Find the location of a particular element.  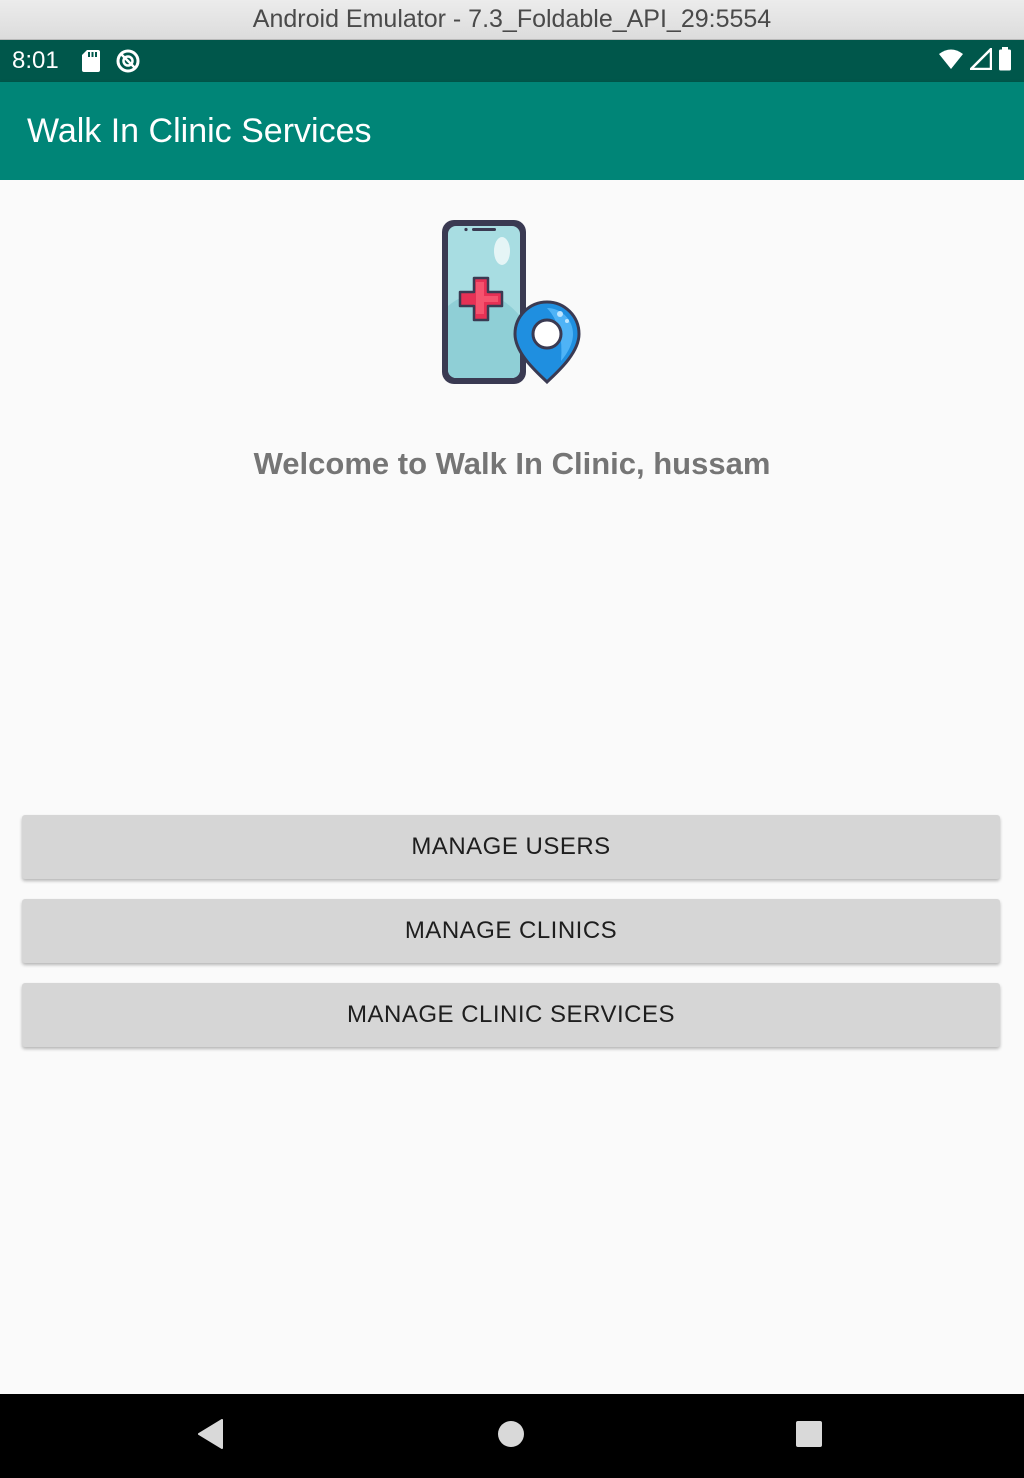

recents-button is located at coordinates (809, 1436).